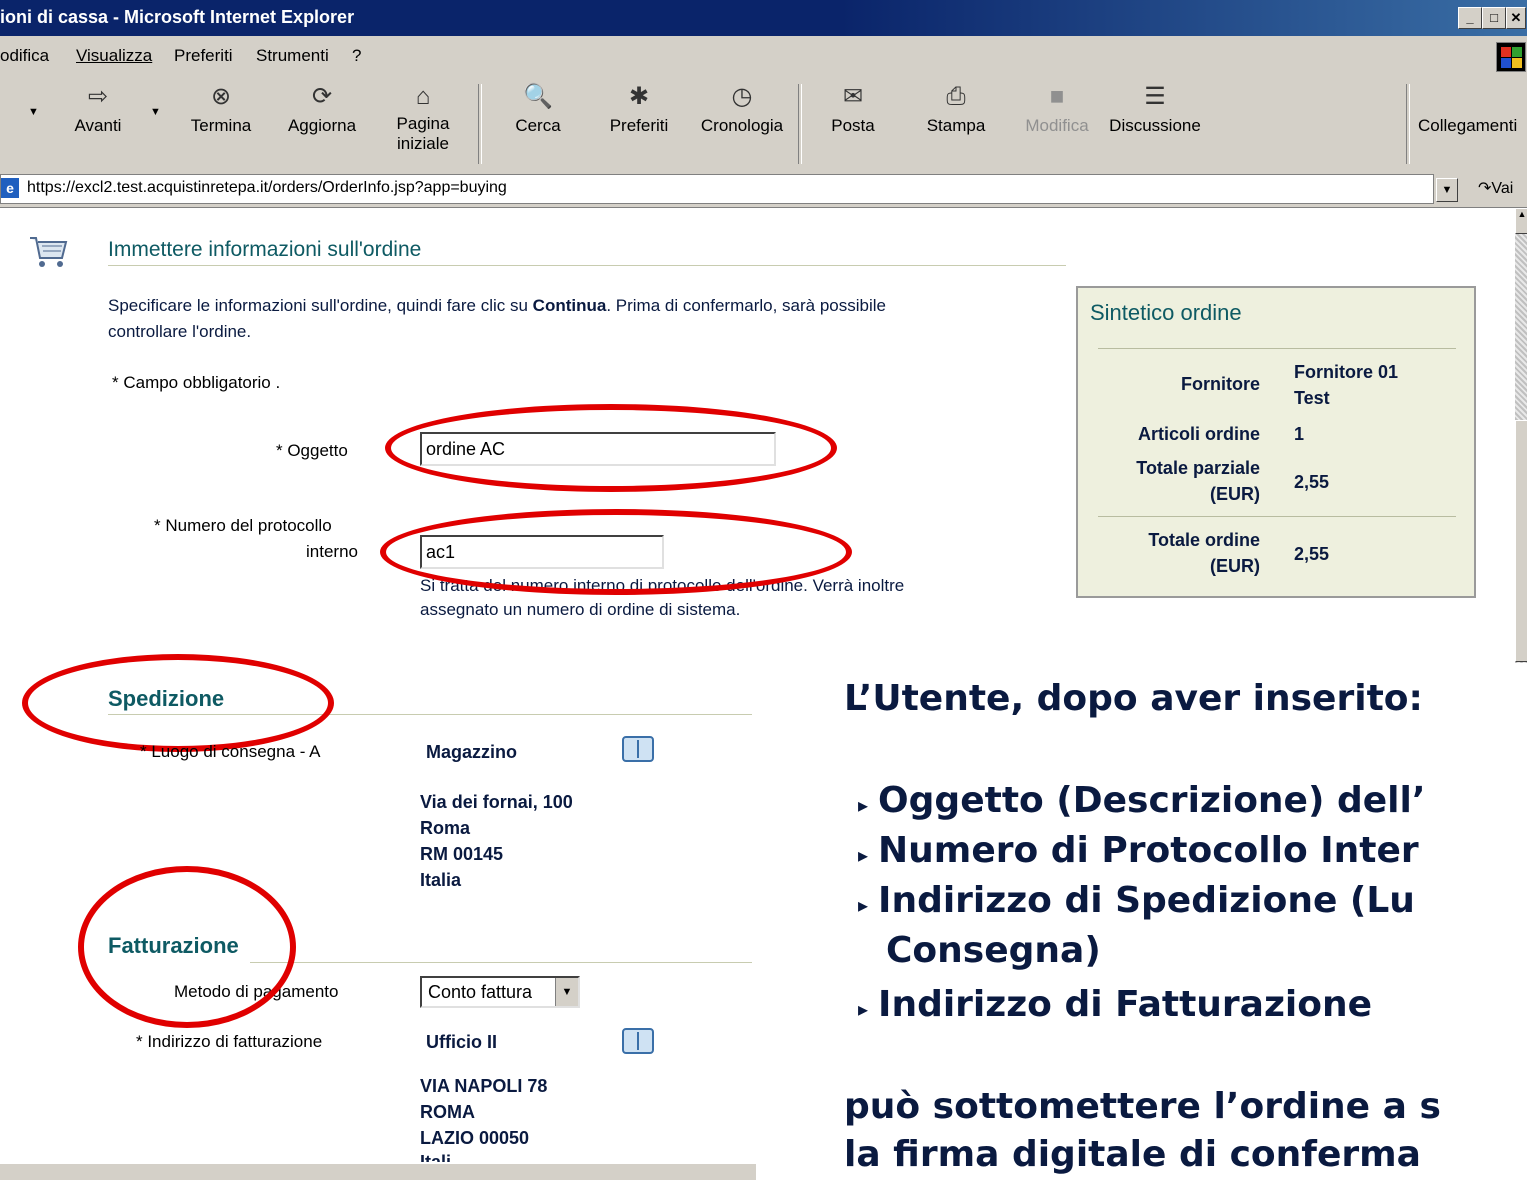 This screenshot has height=1180, width=1527. What do you see at coordinates (1204, 540) in the screenshot?
I see `totale-label-line1: Totale ordine` at bounding box center [1204, 540].